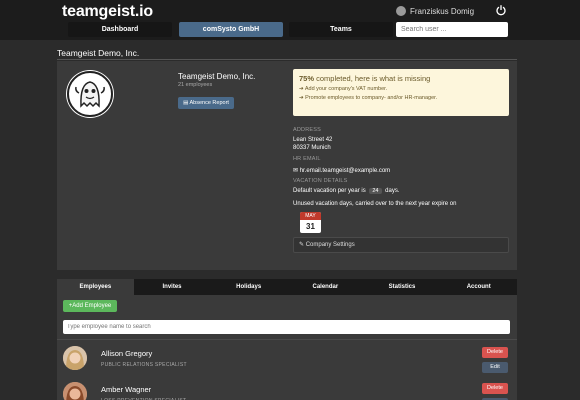 This screenshot has width=580, height=400. What do you see at coordinates (209, 103) in the screenshot?
I see `absence-report-label: Absence Report` at bounding box center [209, 103].